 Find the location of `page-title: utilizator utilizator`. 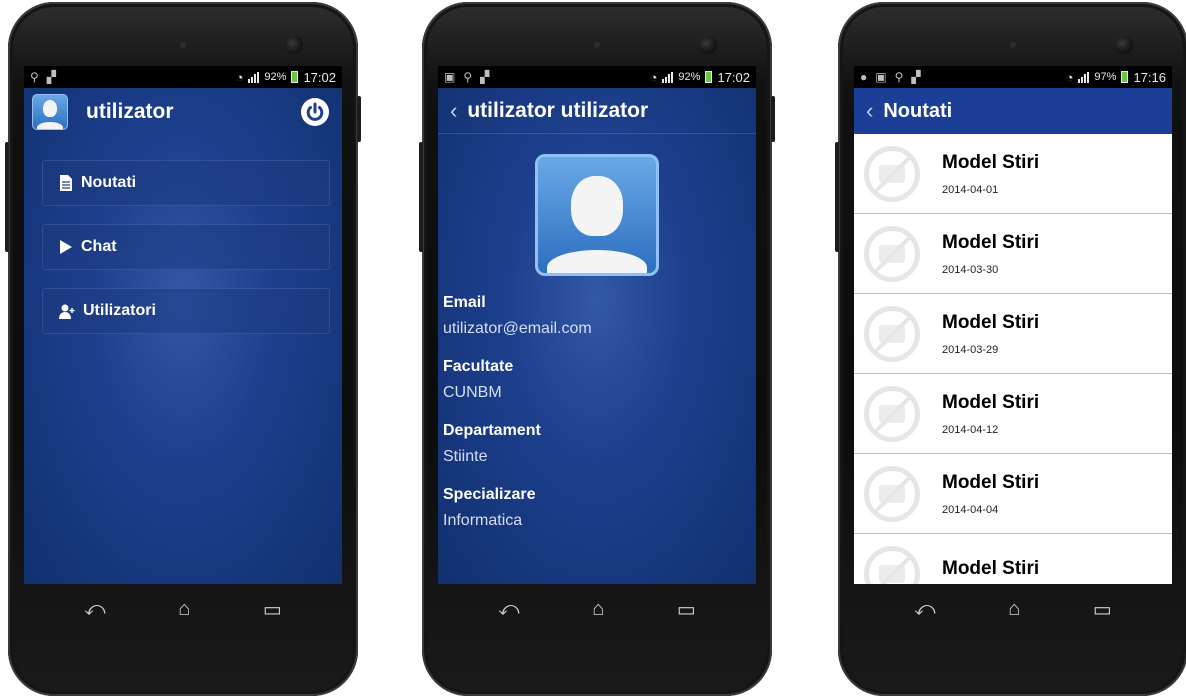

page-title: utilizator utilizator is located at coordinates (558, 110).